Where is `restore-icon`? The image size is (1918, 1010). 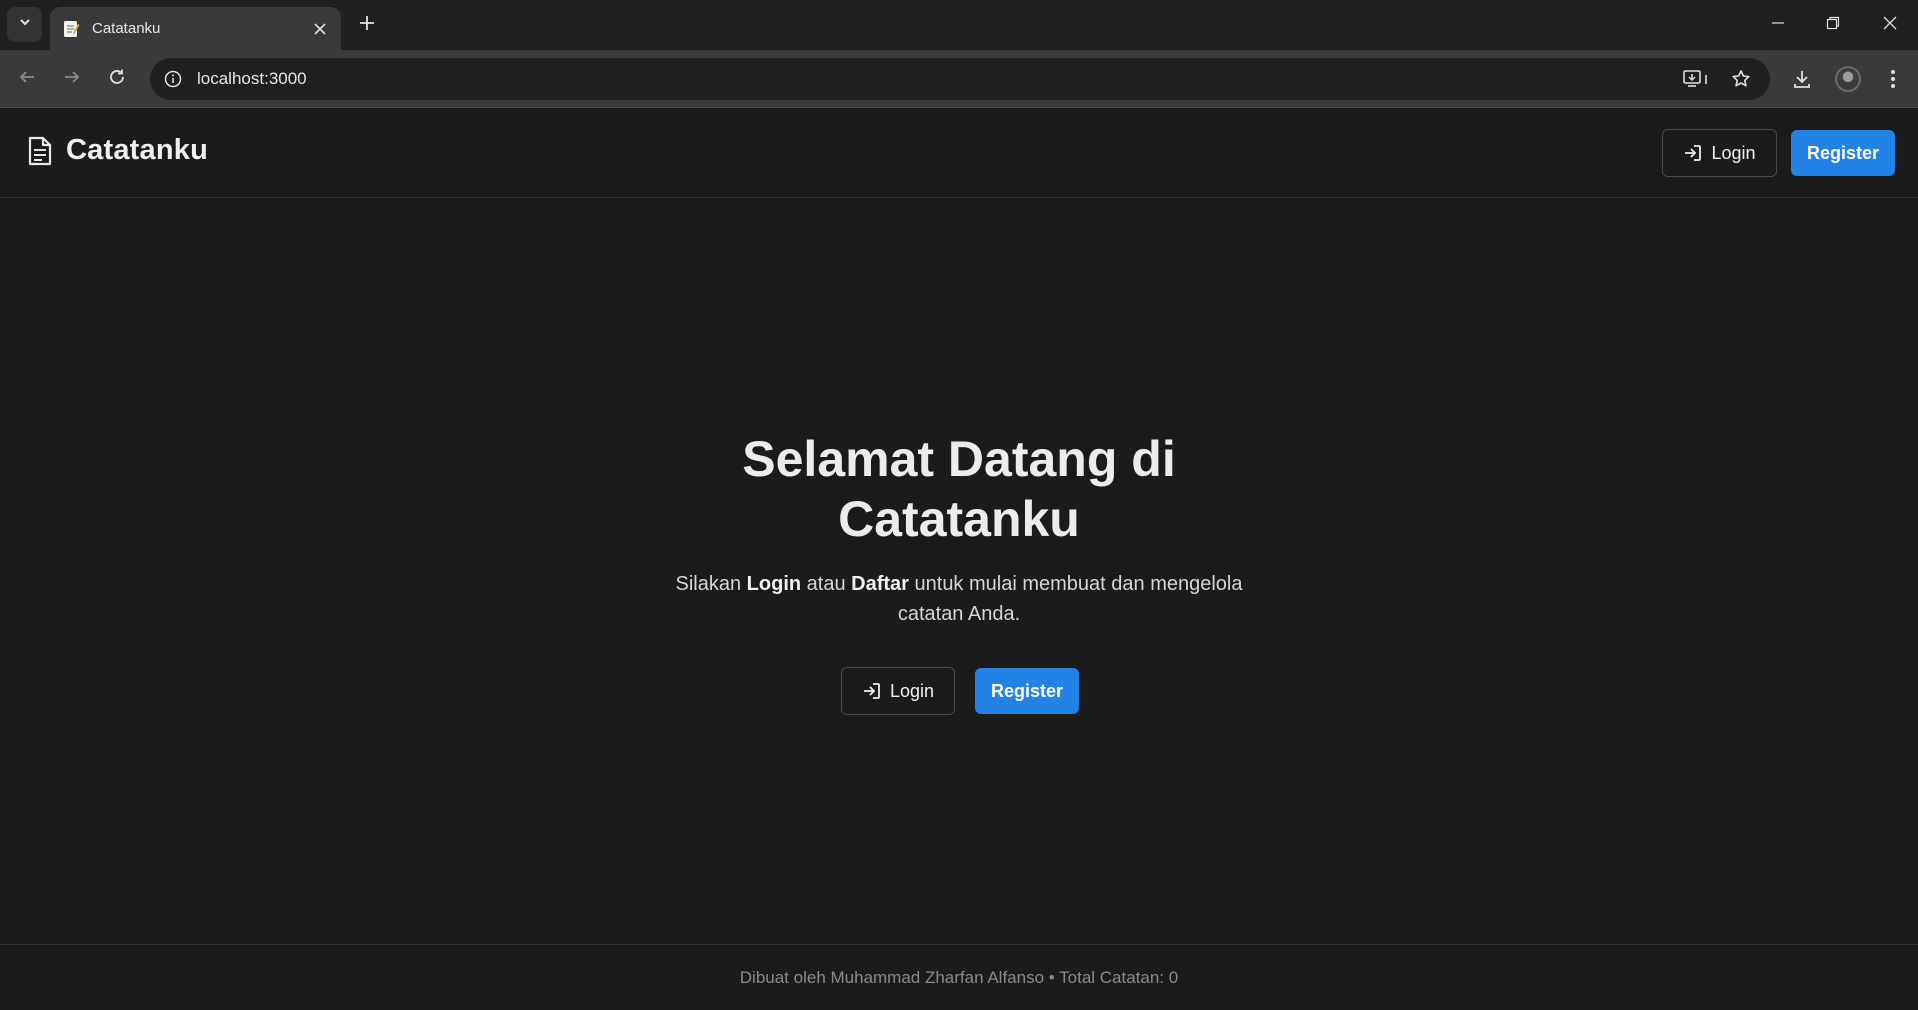
restore-icon is located at coordinates (1833, 25).